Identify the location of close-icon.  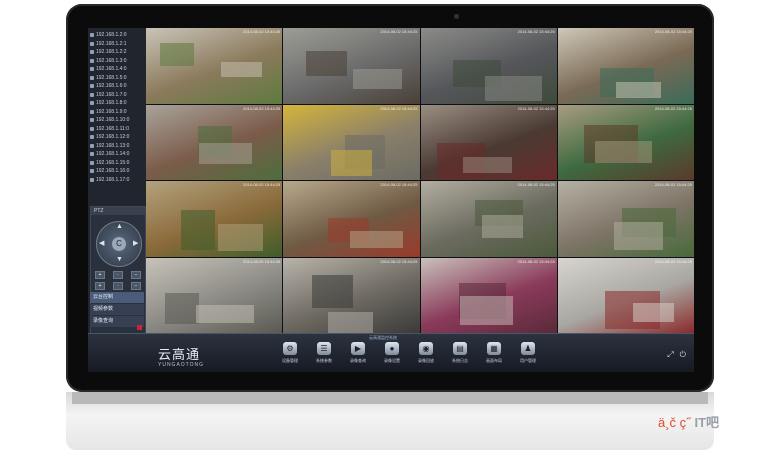
(139, 327).